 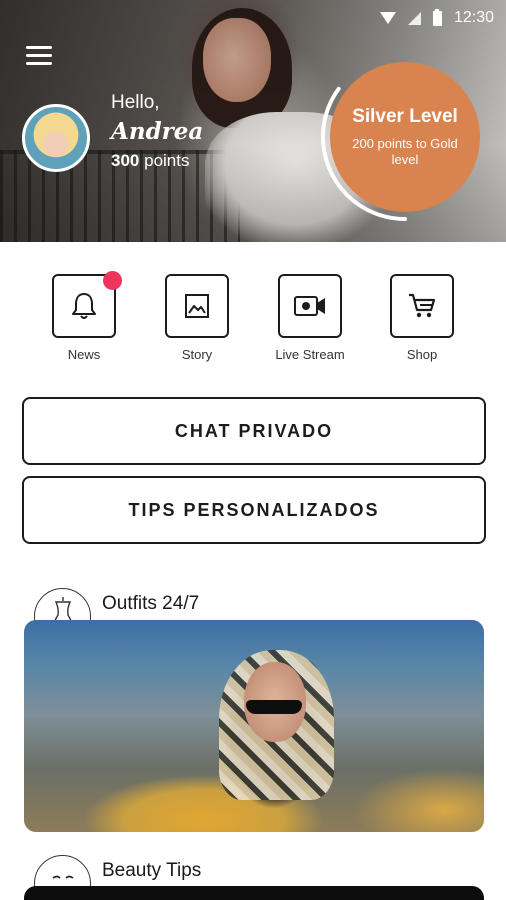 I want to click on action-label: Live Stream, so click(x=310, y=354).